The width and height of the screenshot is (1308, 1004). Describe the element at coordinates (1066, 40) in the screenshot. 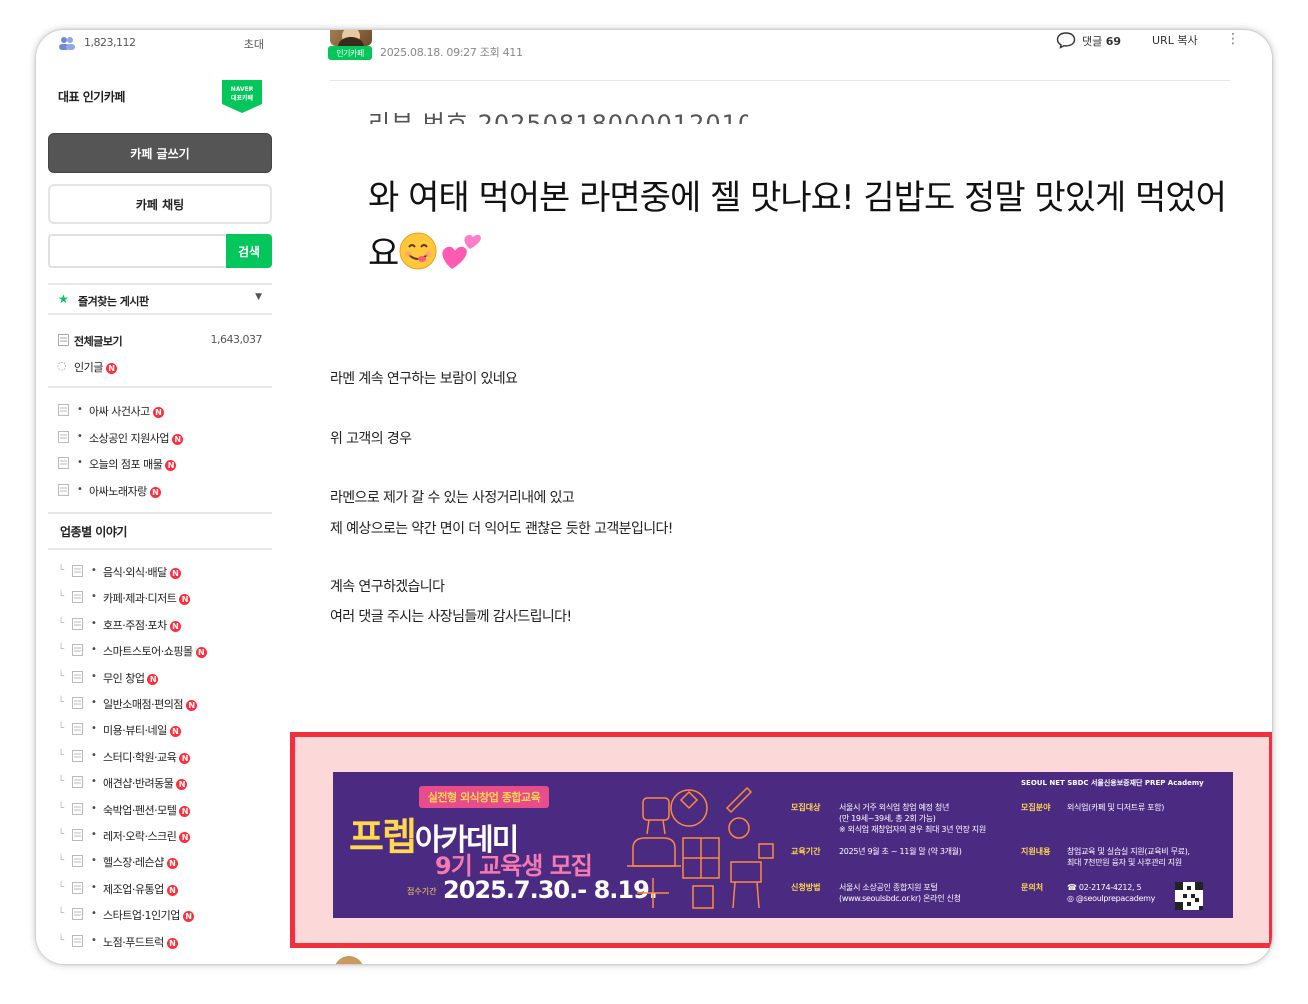

I see `comment-icon` at that location.